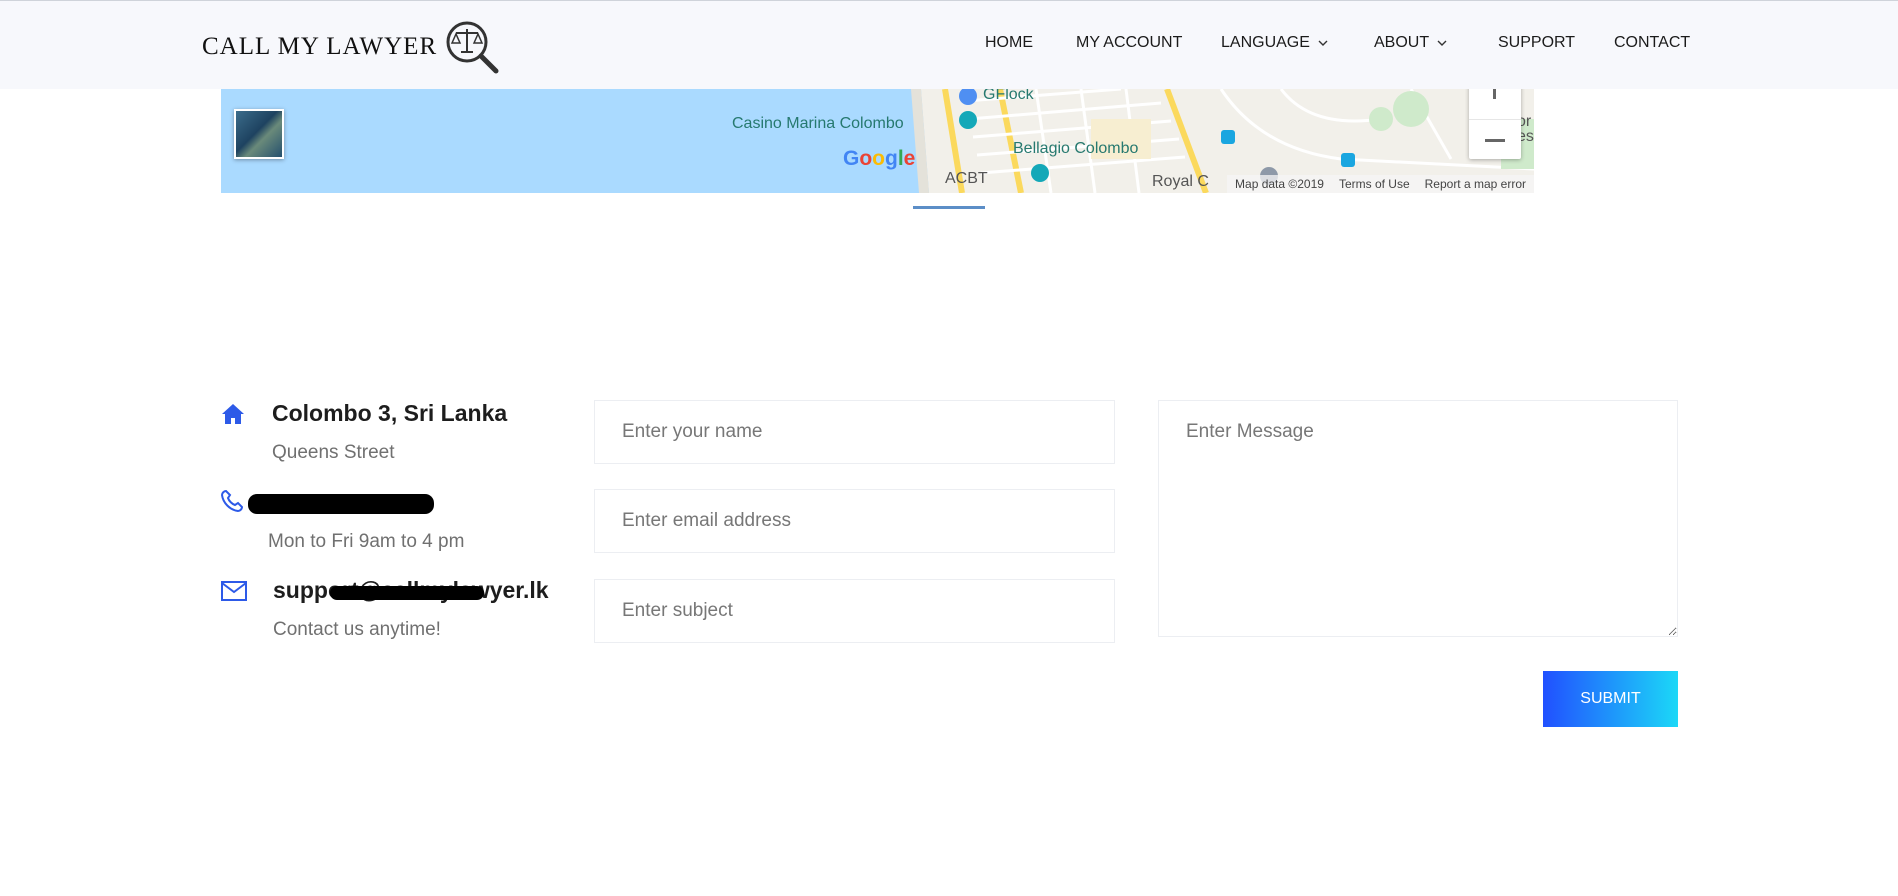 This screenshot has width=1898, height=896. Describe the element at coordinates (949, 207) in the screenshot. I see `map-embed-credit-link` at that location.